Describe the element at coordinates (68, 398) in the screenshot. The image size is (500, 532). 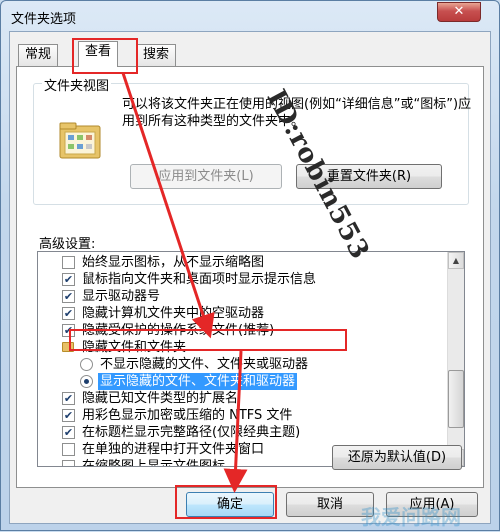
I see `checkbox-hide-extensions: ✔` at that location.